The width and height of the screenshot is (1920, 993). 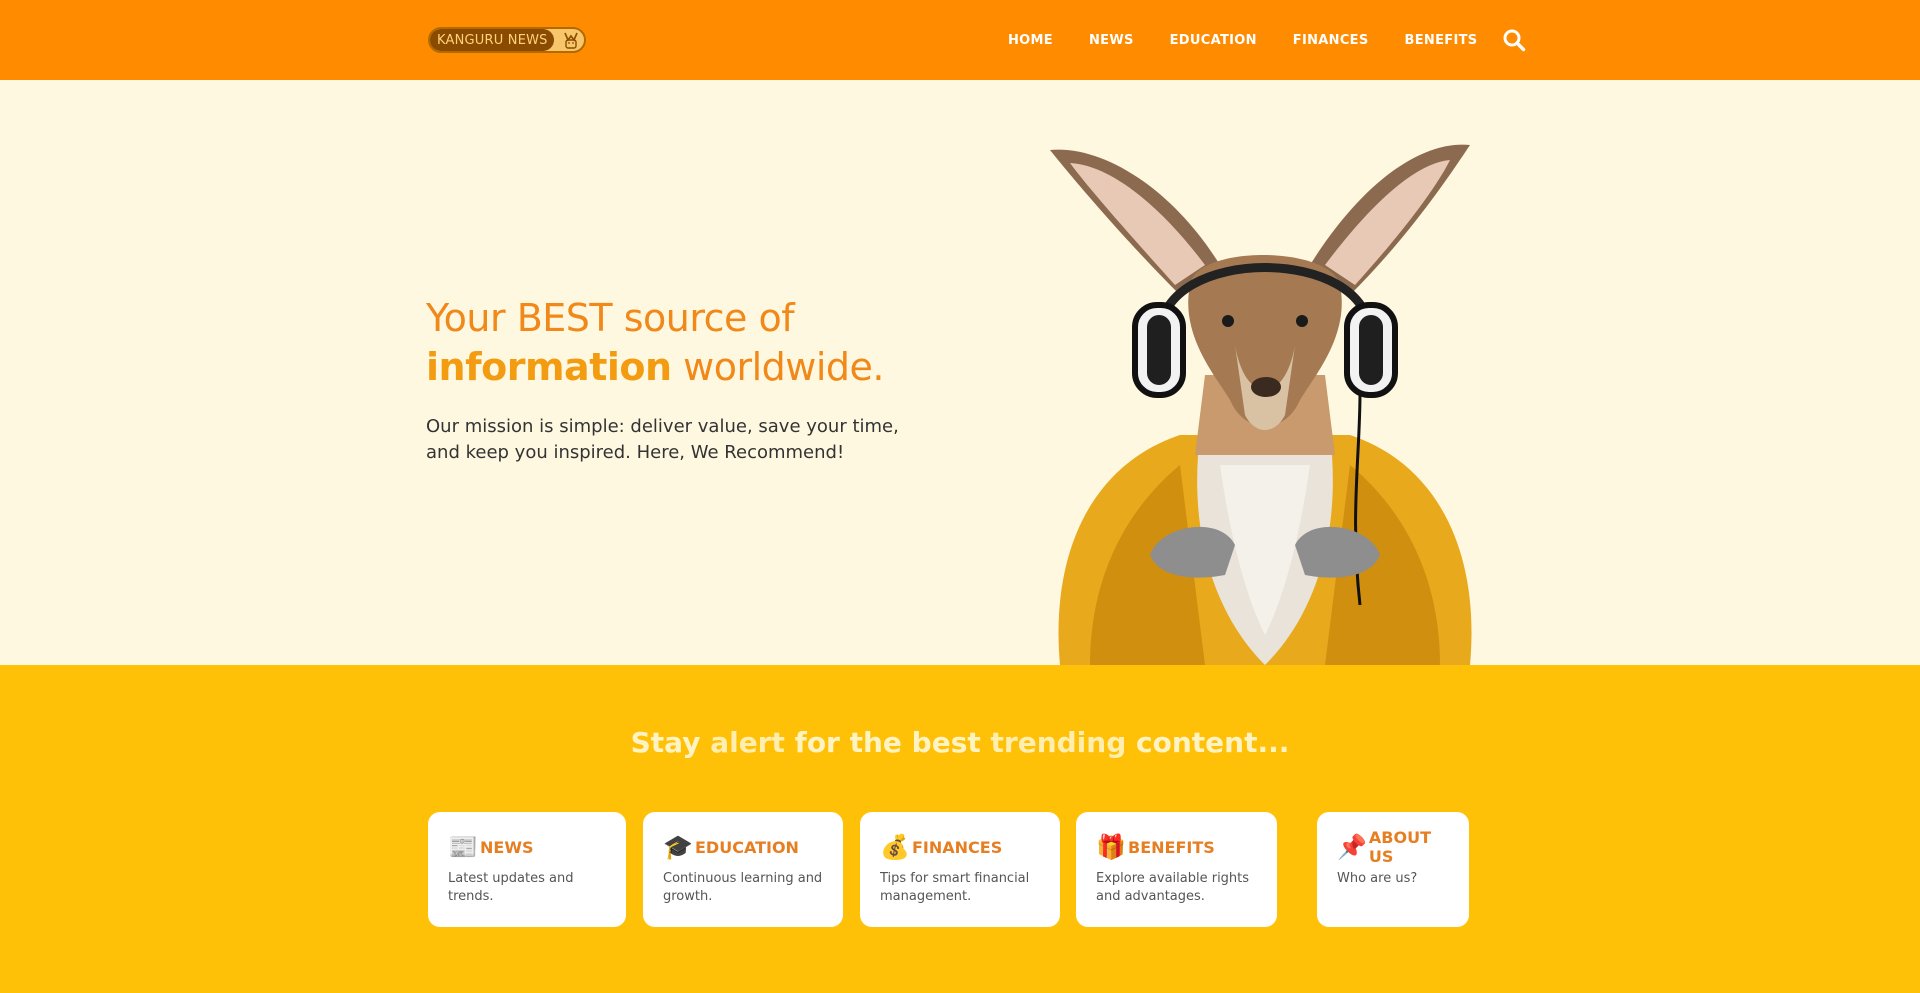 I want to click on money-bag-icon: 💰, so click(x=895, y=847).